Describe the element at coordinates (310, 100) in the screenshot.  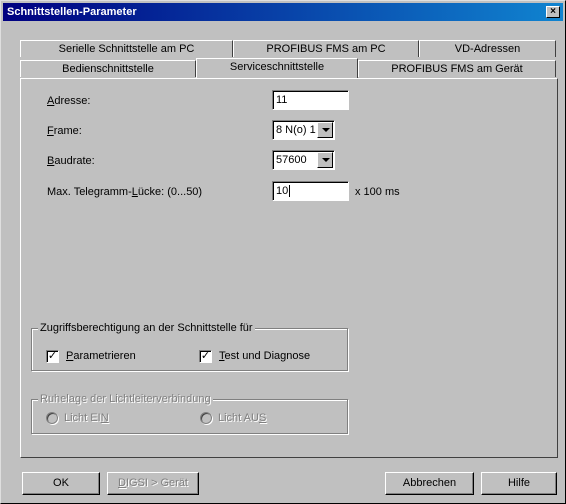
I see `adresse-input: 11` at that location.